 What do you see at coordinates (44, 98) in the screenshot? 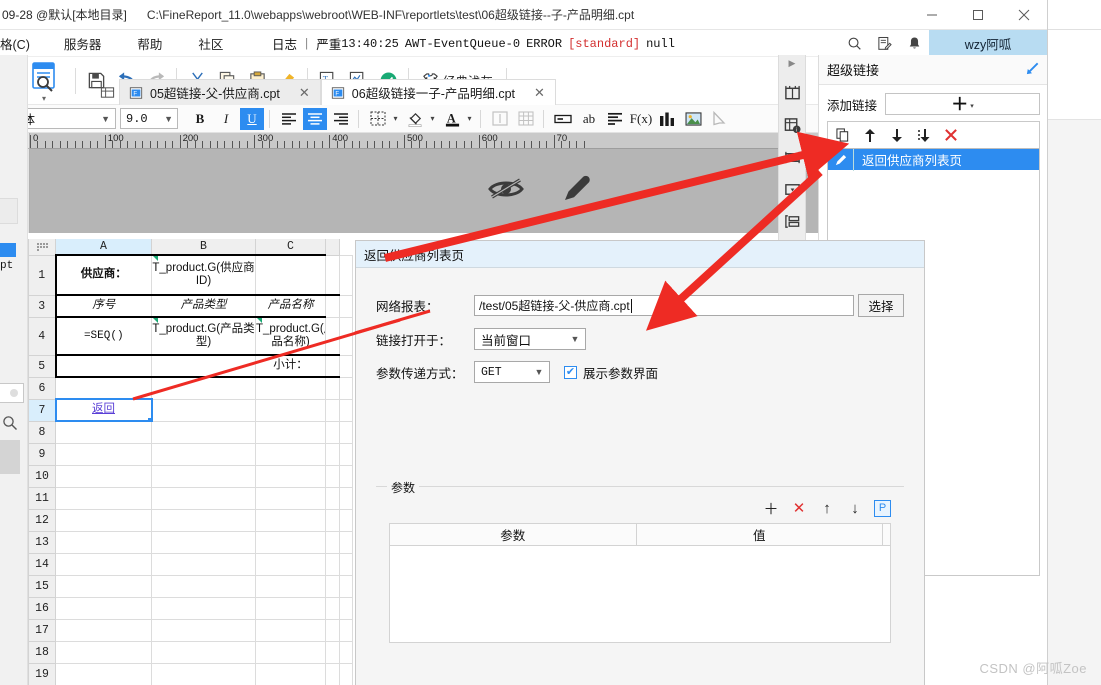
I see `chevron-down-icon: ▾` at bounding box center [44, 98].